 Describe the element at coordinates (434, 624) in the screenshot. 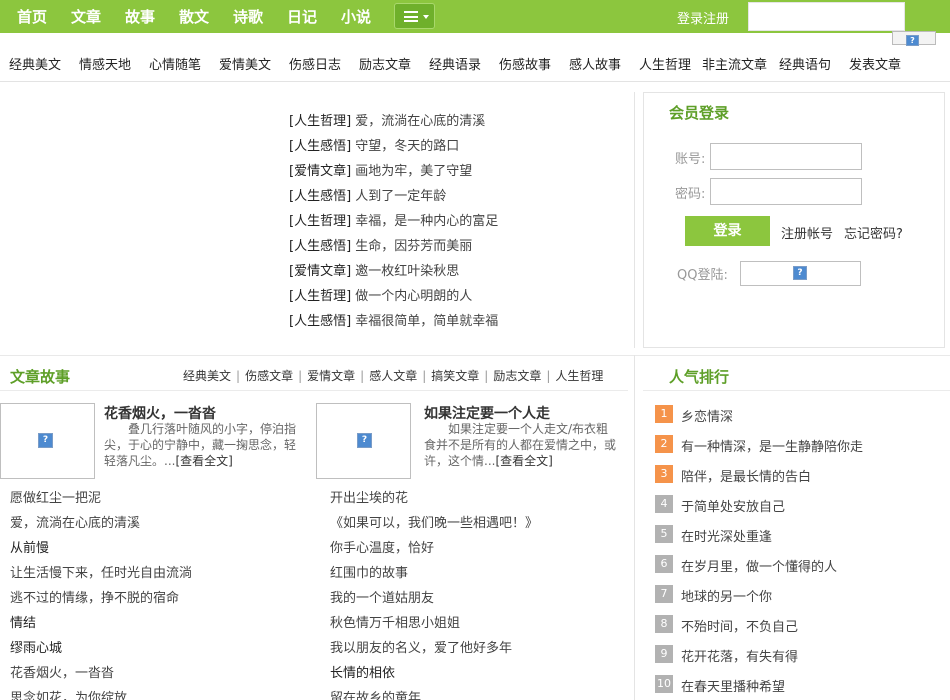

I see `list-item: 秋色情万千相思小姐姐` at that location.